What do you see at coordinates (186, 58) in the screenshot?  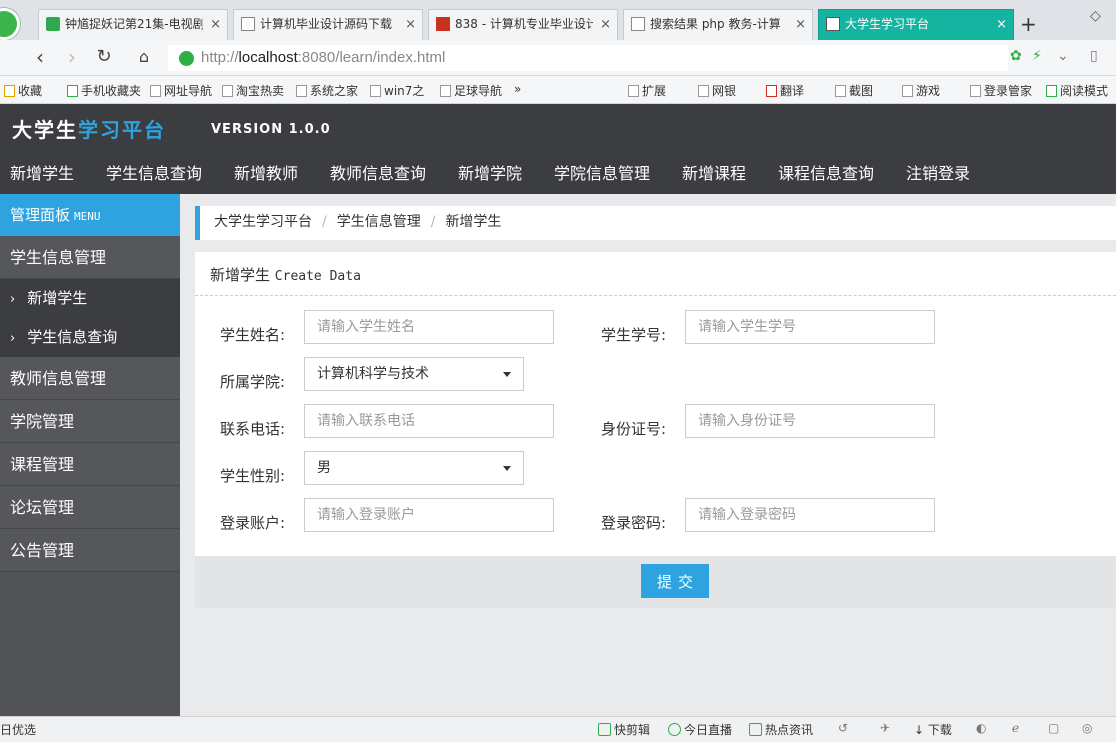 I see `secure-icon` at bounding box center [186, 58].